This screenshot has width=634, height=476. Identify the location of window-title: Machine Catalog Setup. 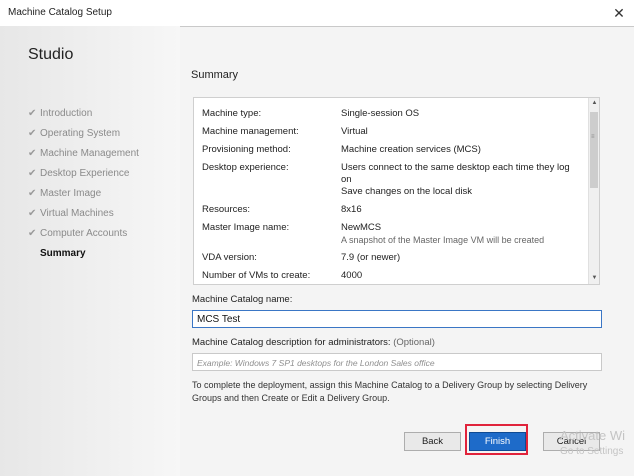
(60, 12).